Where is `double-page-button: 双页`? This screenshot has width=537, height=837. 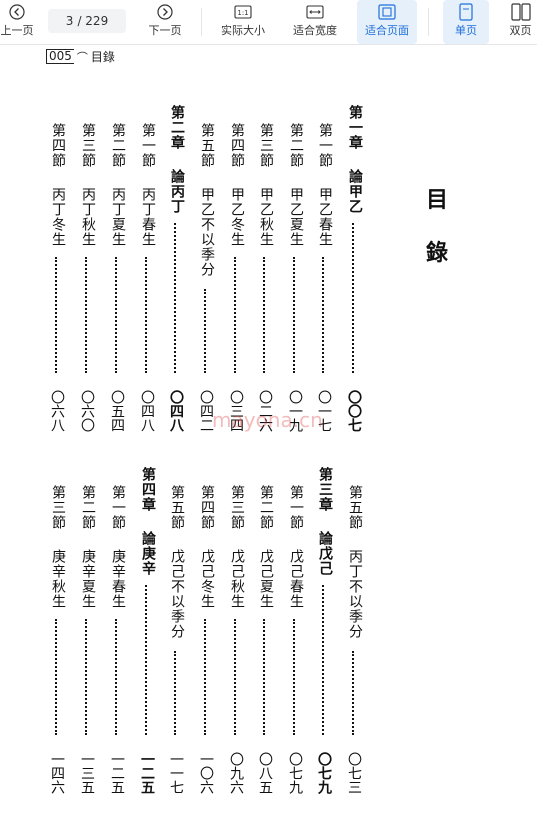
double-page-button: 双页 is located at coordinates (520, 22).